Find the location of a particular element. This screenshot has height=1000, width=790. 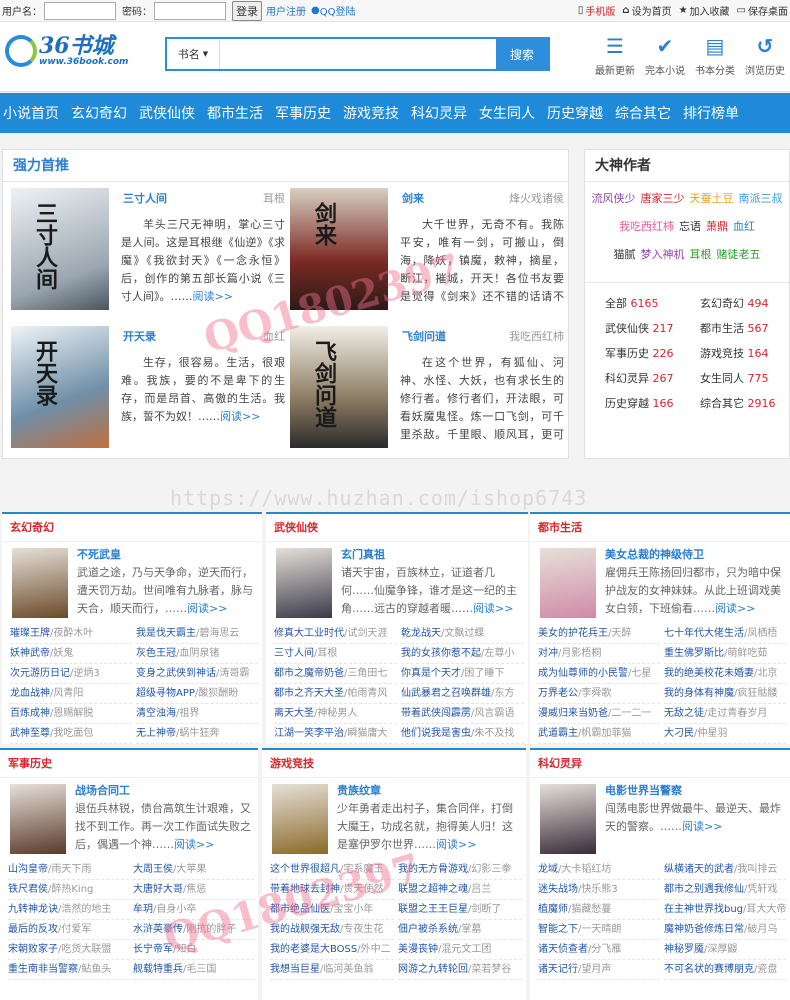

shortcut-3: ↺ 浏览历史 is located at coordinates (765, 55).